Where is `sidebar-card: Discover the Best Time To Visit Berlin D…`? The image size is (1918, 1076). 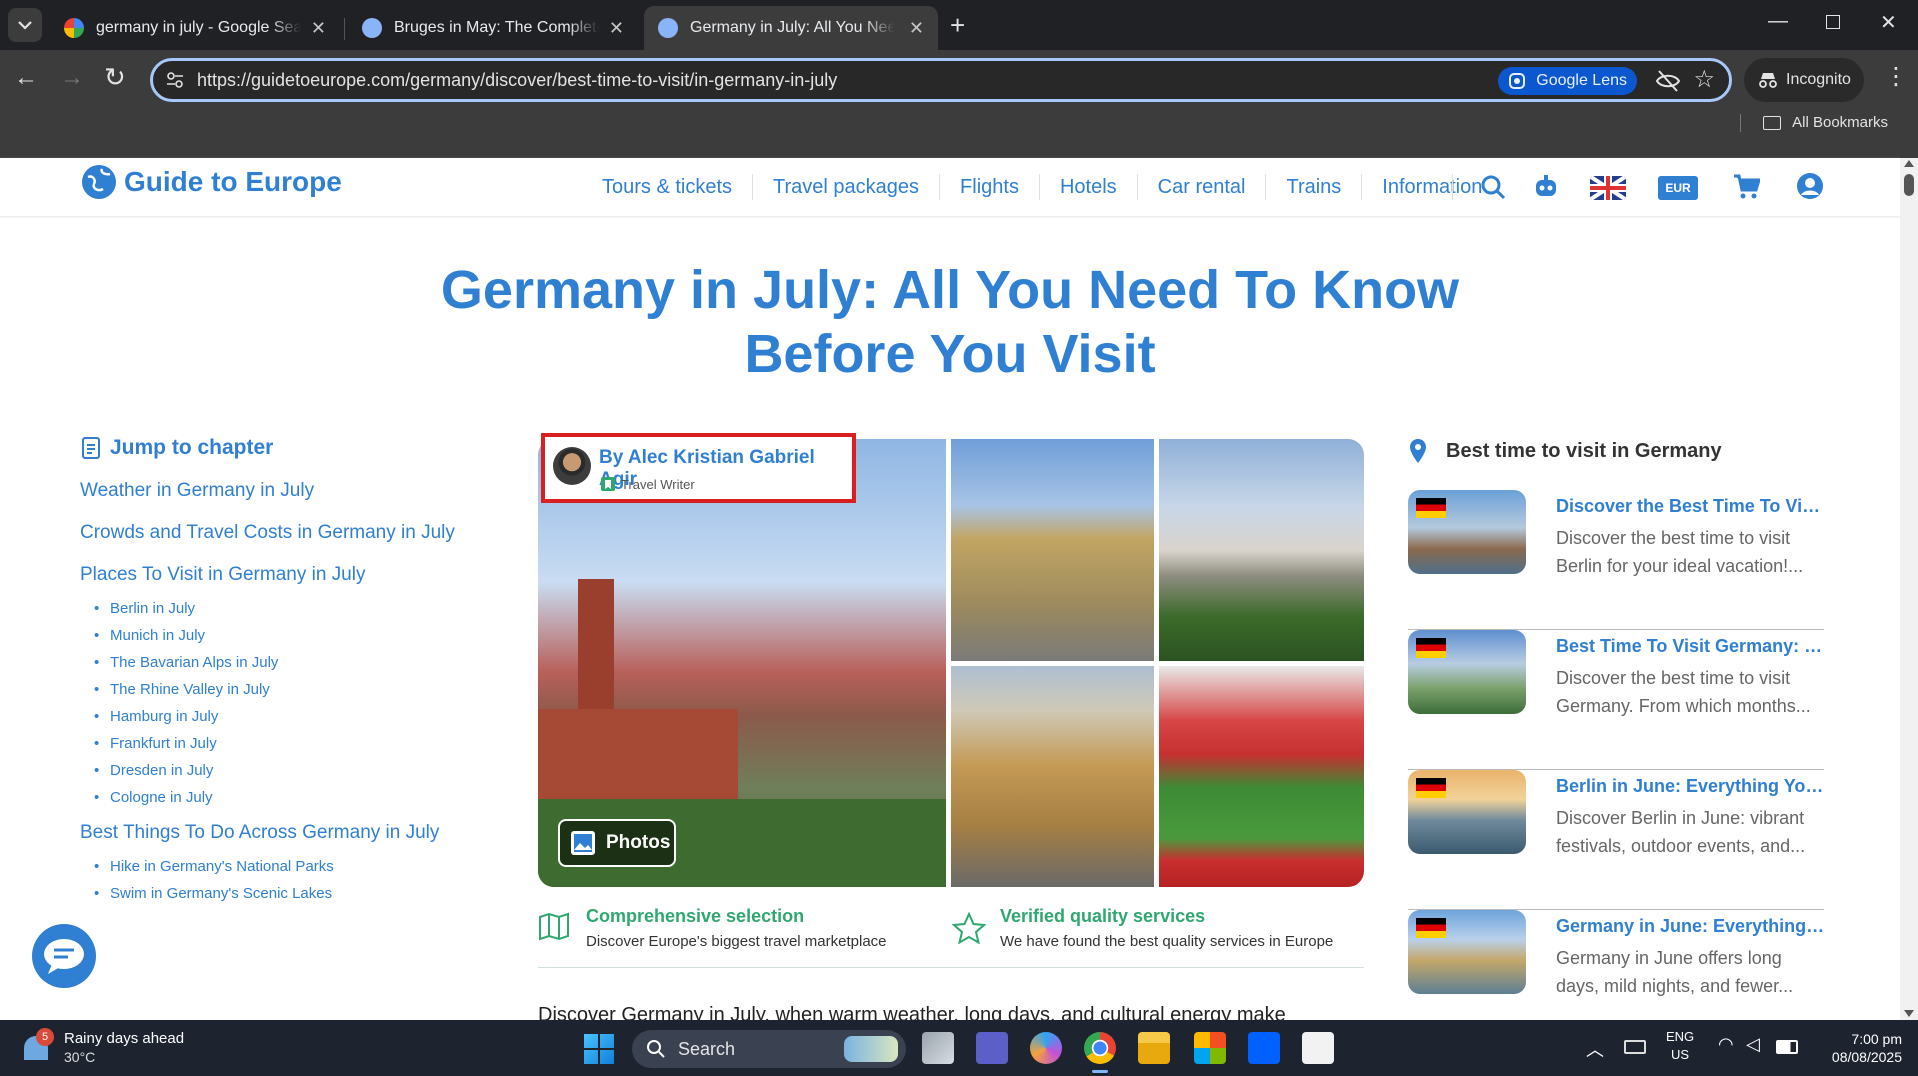 sidebar-card: Discover the Best Time To Visit Berlin D… is located at coordinates (1617, 560).